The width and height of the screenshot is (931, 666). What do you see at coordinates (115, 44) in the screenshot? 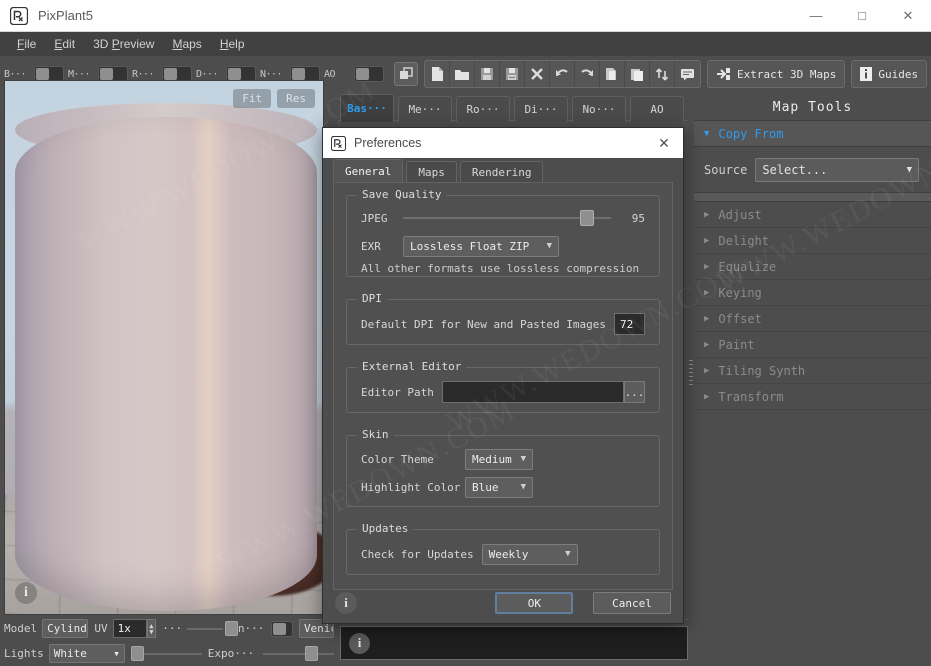
I see `menu-accel: P` at bounding box center [115, 44].